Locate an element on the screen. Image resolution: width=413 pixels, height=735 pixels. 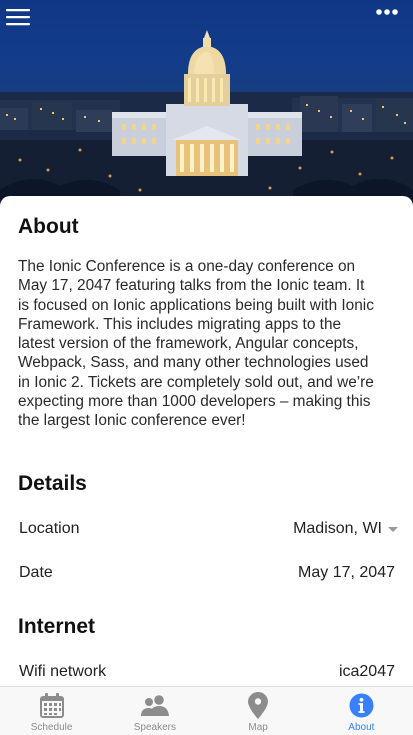
about-heading: About is located at coordinates (48, 226).